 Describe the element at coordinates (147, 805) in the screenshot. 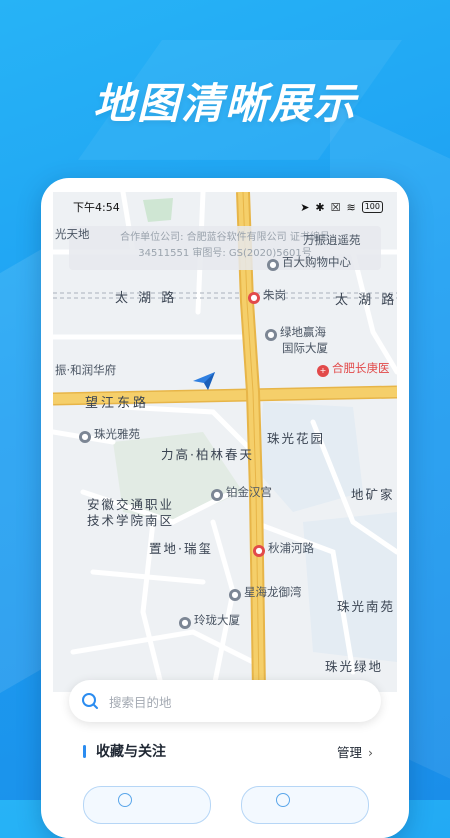

I see `favorite-home-button` at that location.